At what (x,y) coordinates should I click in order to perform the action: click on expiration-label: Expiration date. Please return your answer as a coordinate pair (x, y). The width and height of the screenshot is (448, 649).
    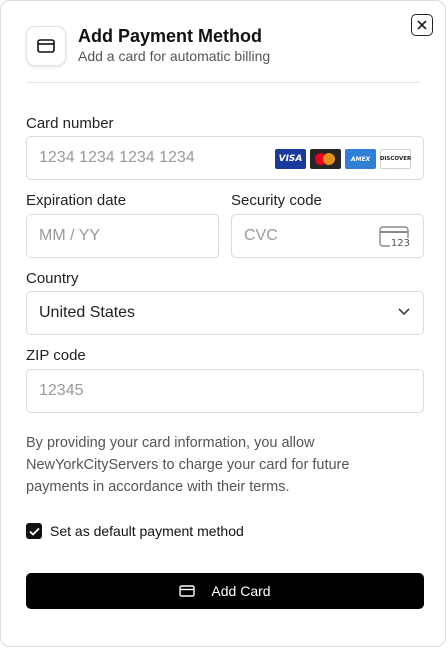
    Looking at the image, I should click on (76, 200).